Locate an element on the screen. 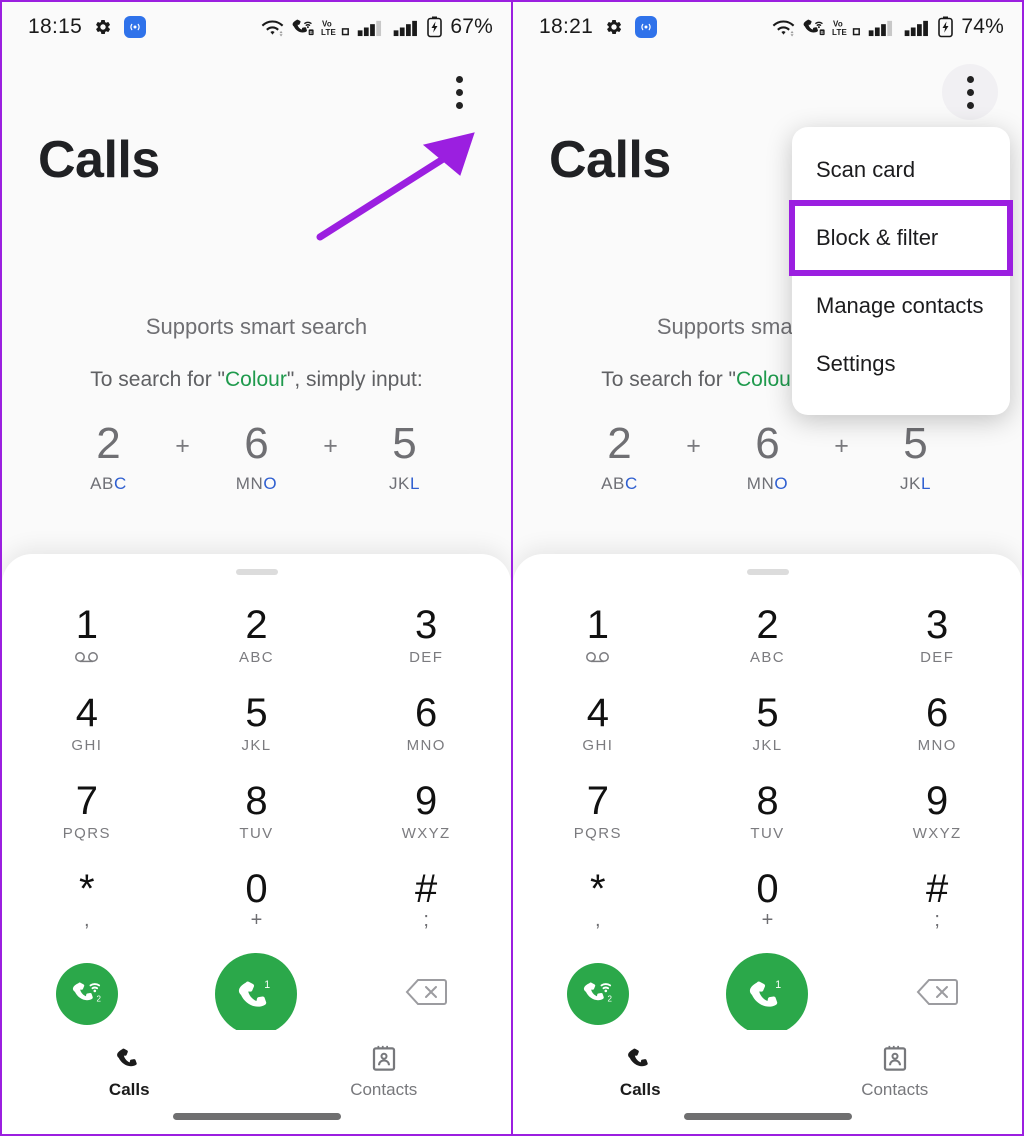 The width and height of the screenshot is (1024, 1136). bottom-nav: Calls Contacts is located at coordinates (767, 1082).